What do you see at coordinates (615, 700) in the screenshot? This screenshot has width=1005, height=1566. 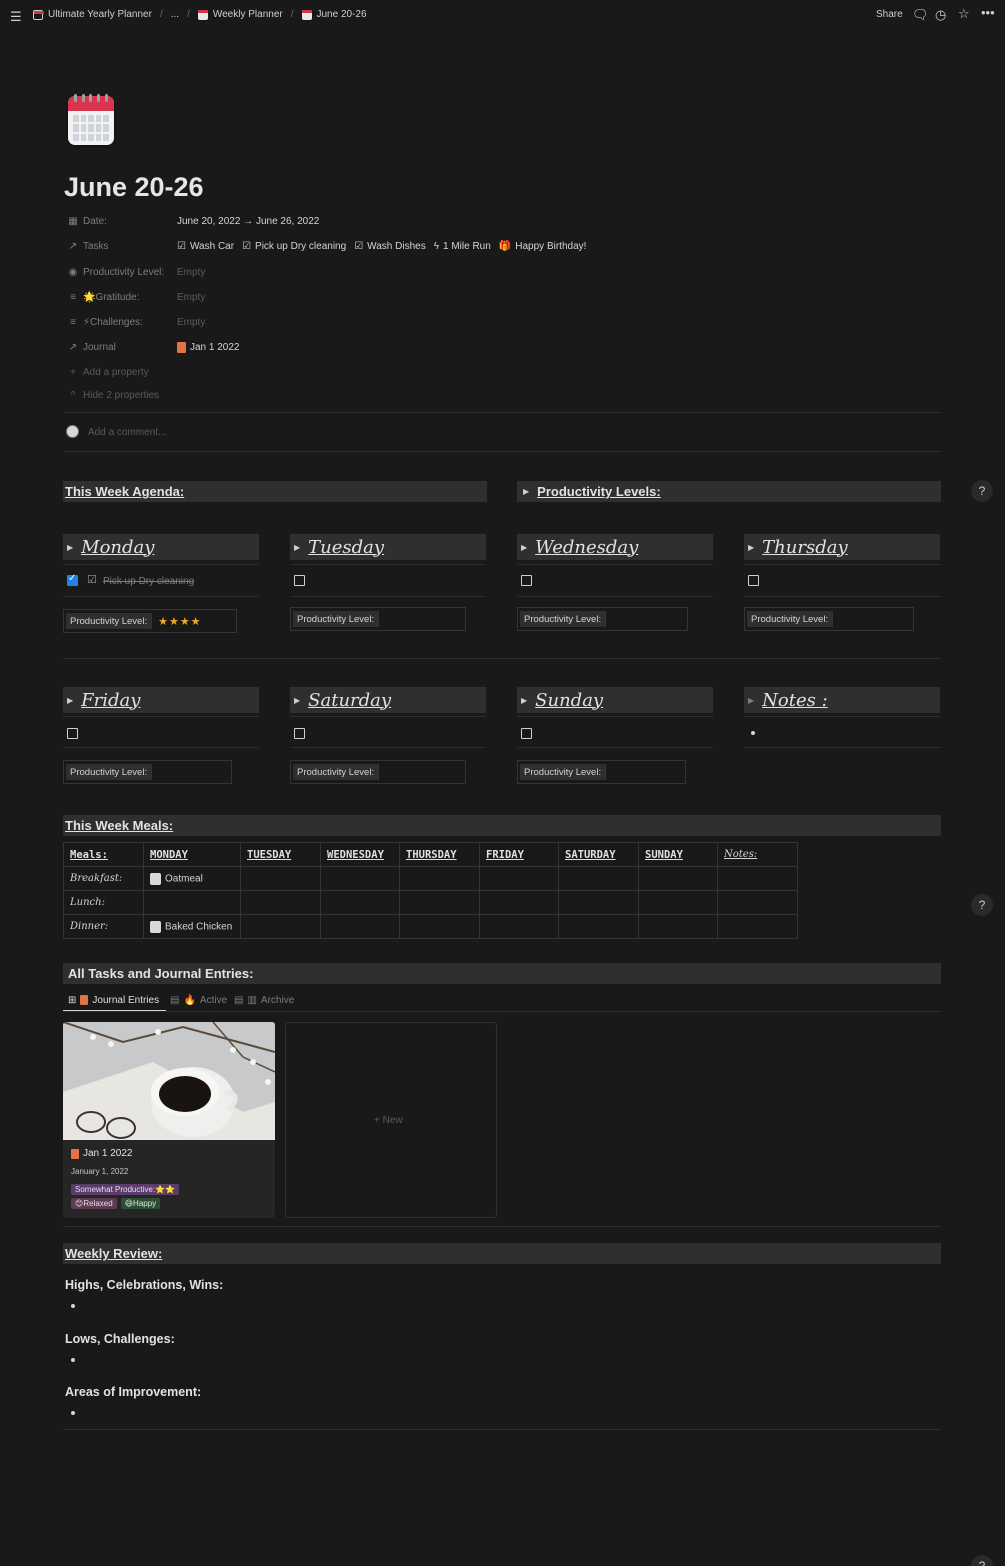 I see `day-toggle-sunday: ▶ Sunday` at bounding box center [615, 700].